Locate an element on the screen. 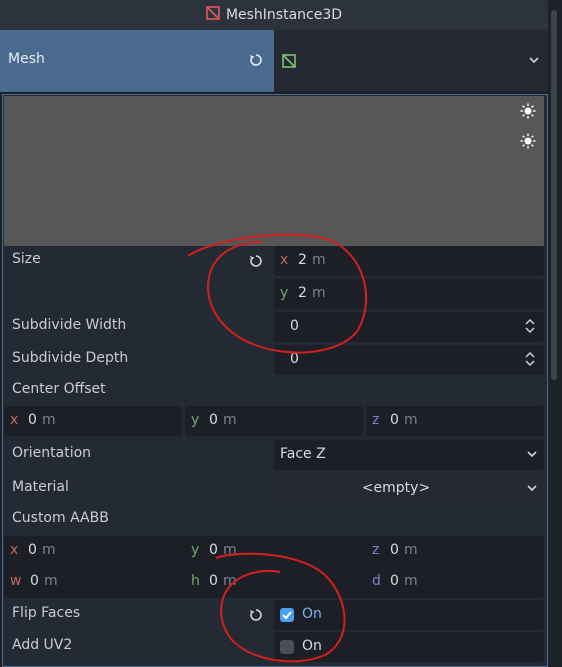  center-offset-y-value: 0 is located at coordinates (213, 420).